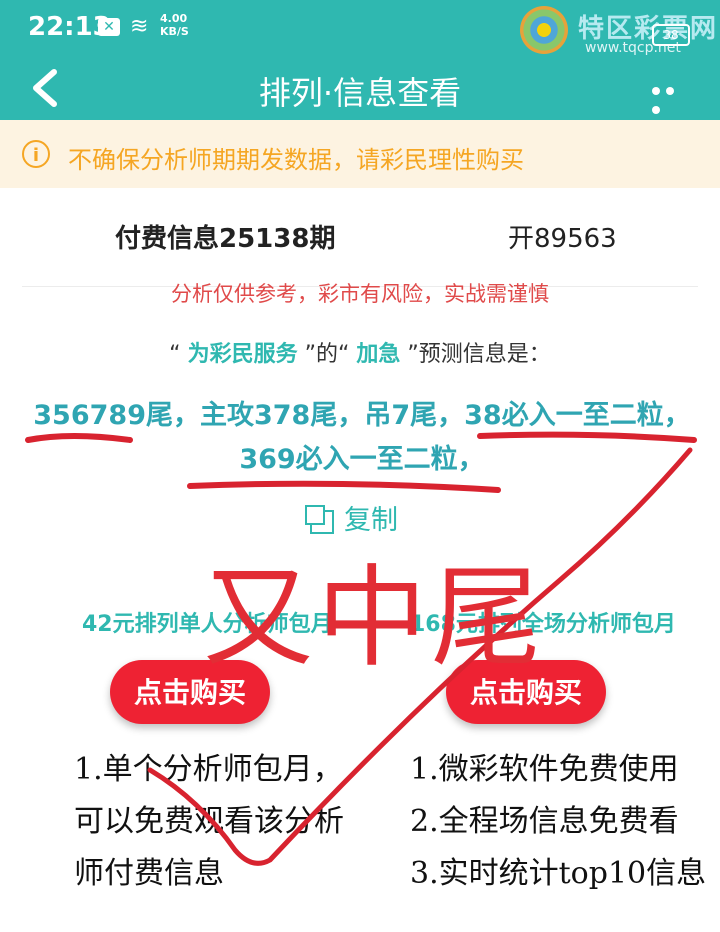  I want to click on predict-middle: ”的“, so click(327, 354).